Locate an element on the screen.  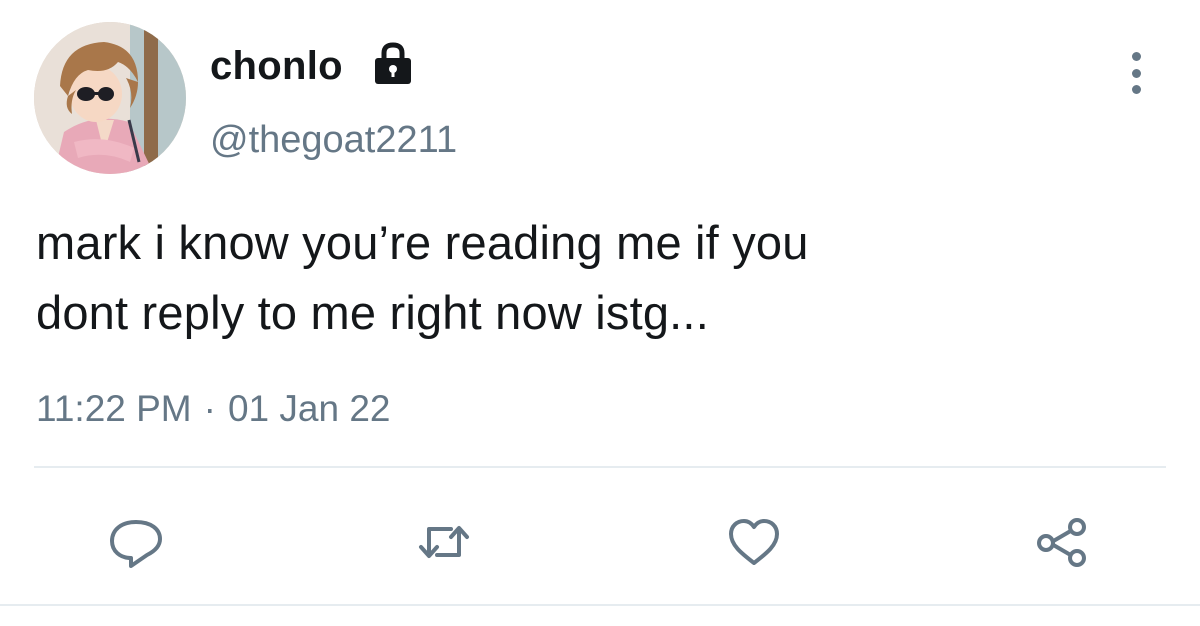
retweet-icon is located at coordinates (444, 542).